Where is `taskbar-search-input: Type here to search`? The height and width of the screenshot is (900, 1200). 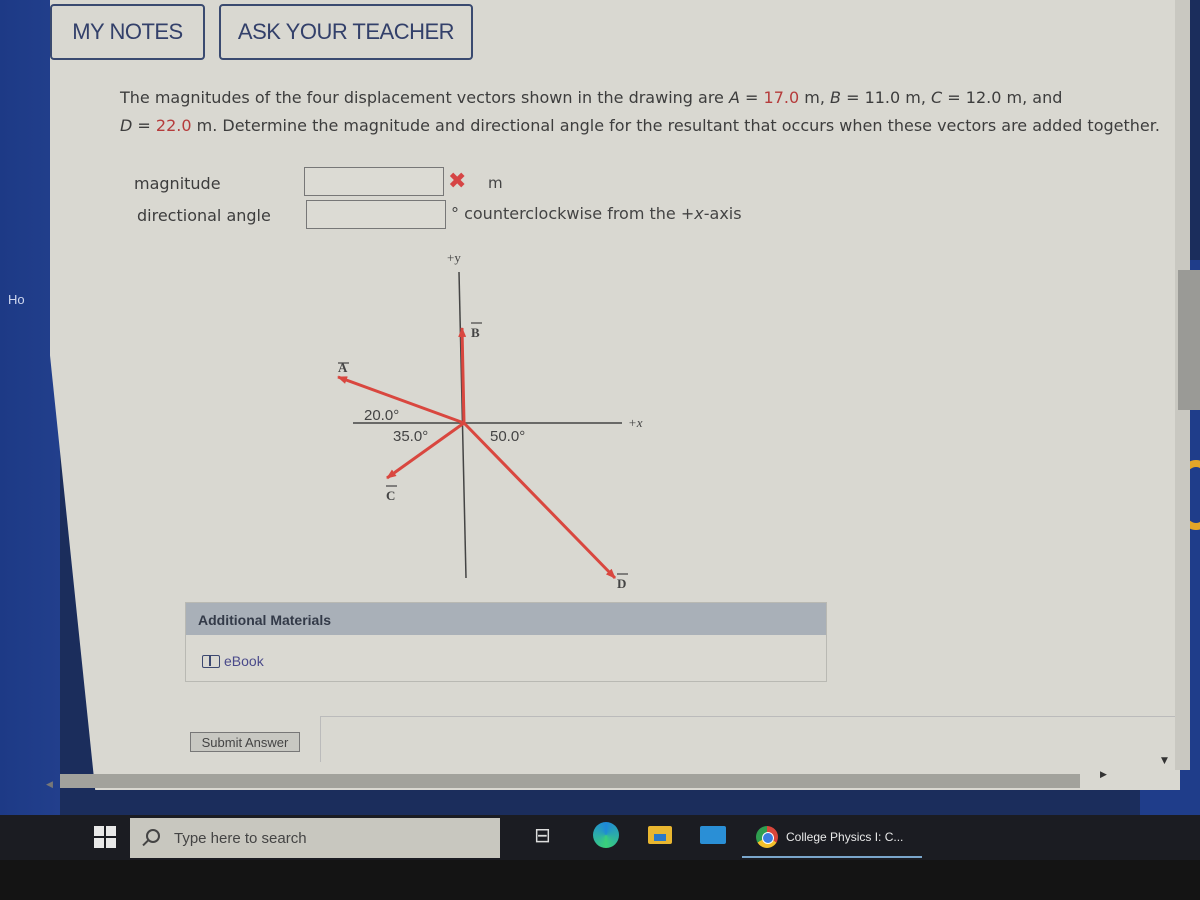
taskbar-search-input: Type here to search is located at coordinates (315, 838).